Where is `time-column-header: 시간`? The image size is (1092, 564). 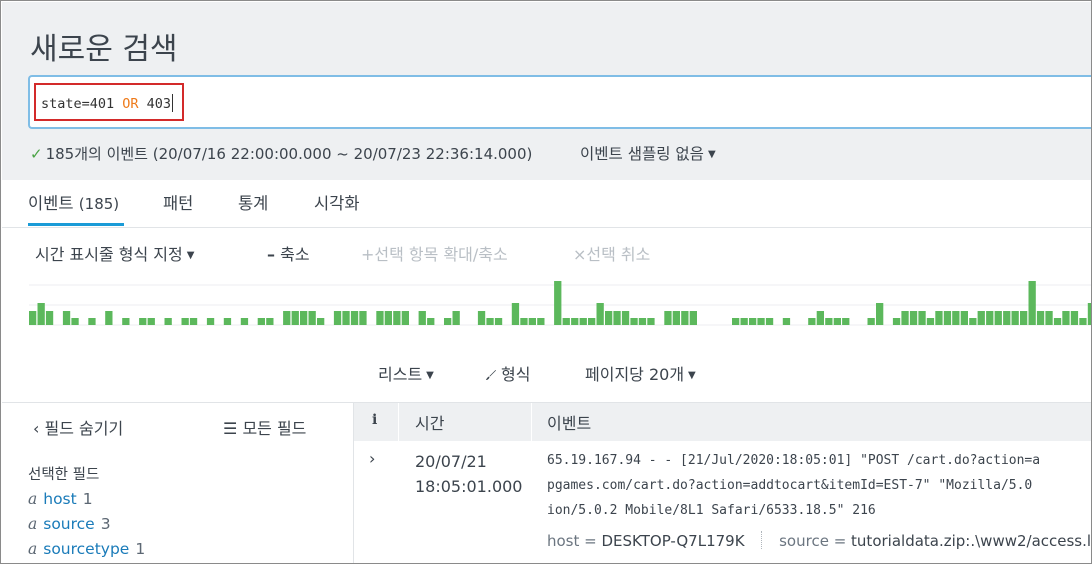
time-column-header: 시간 is located at coordinates (429, 422).